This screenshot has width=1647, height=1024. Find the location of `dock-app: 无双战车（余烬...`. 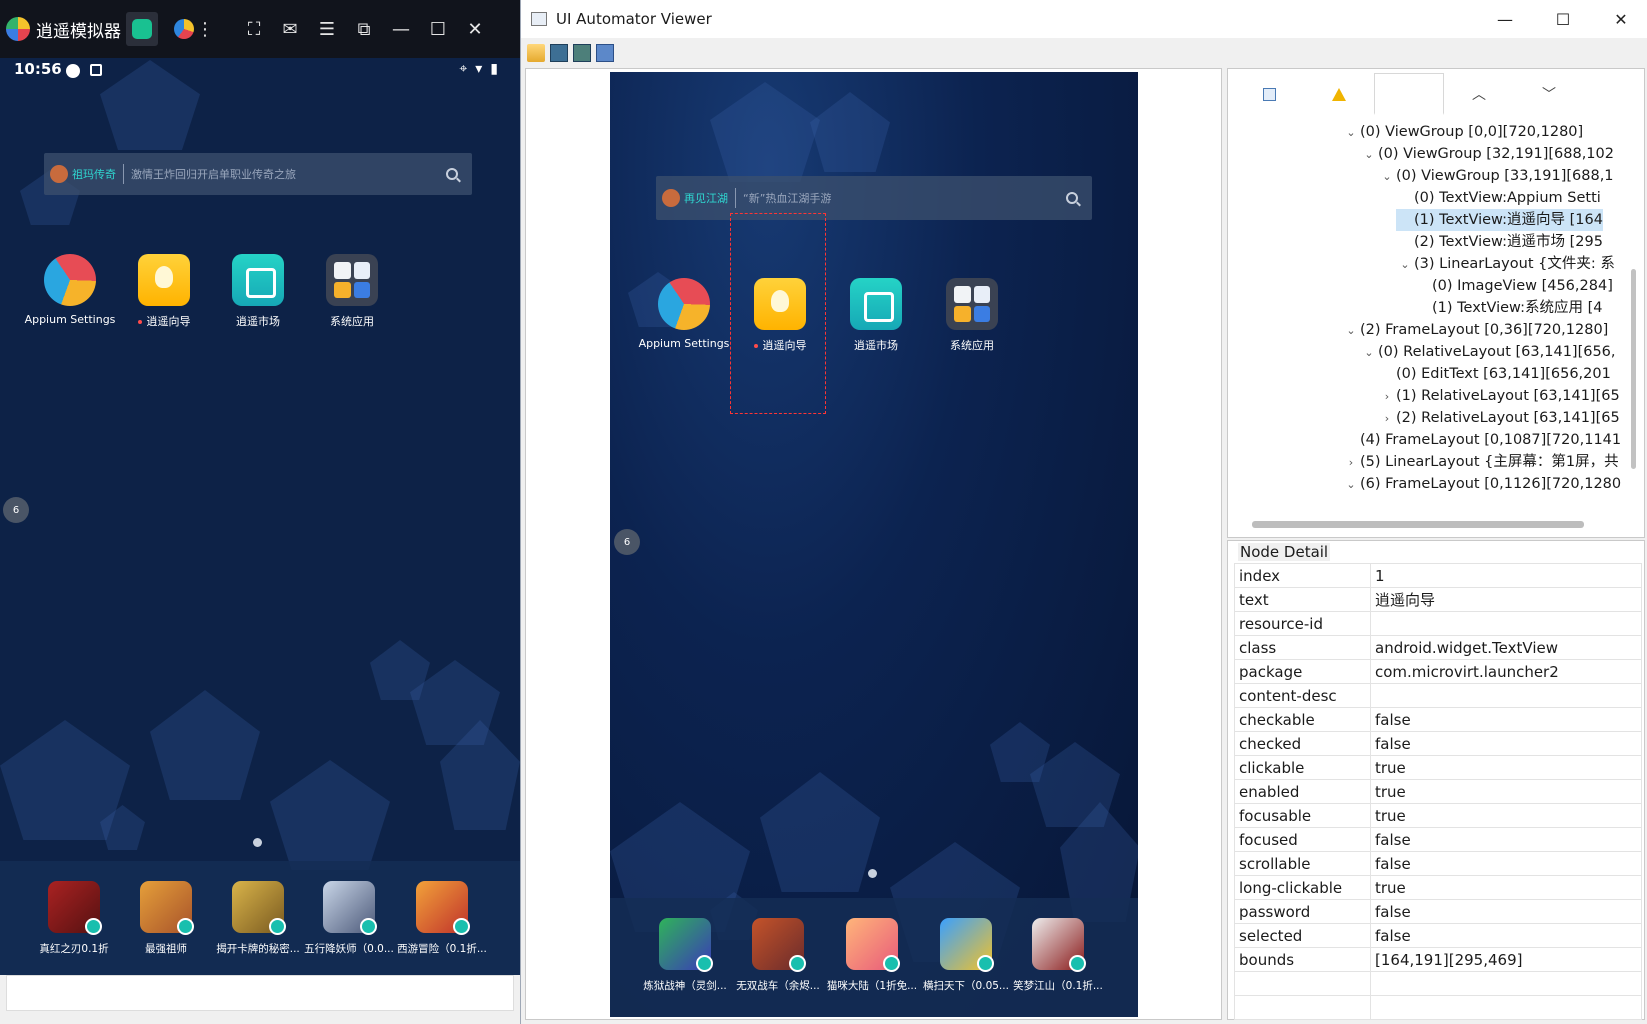

dock-app: 无双战车（余烬... is located at coordinates (778, 955).